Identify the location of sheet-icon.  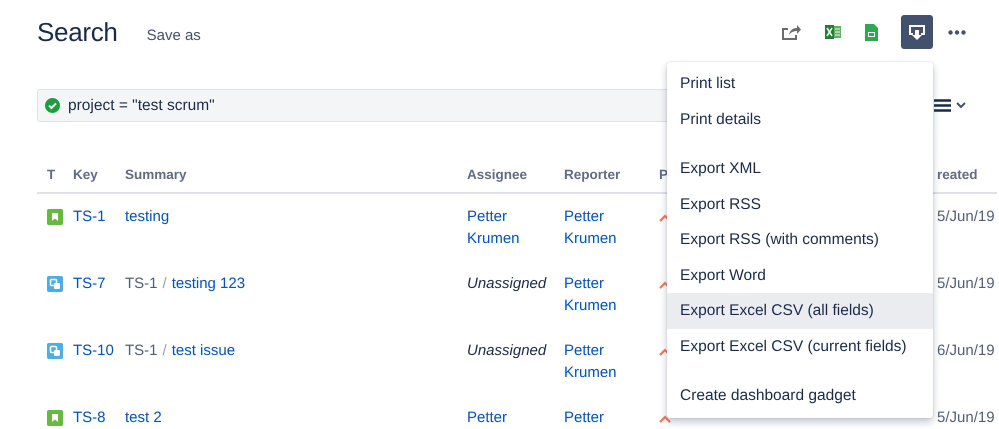
(871, 32).